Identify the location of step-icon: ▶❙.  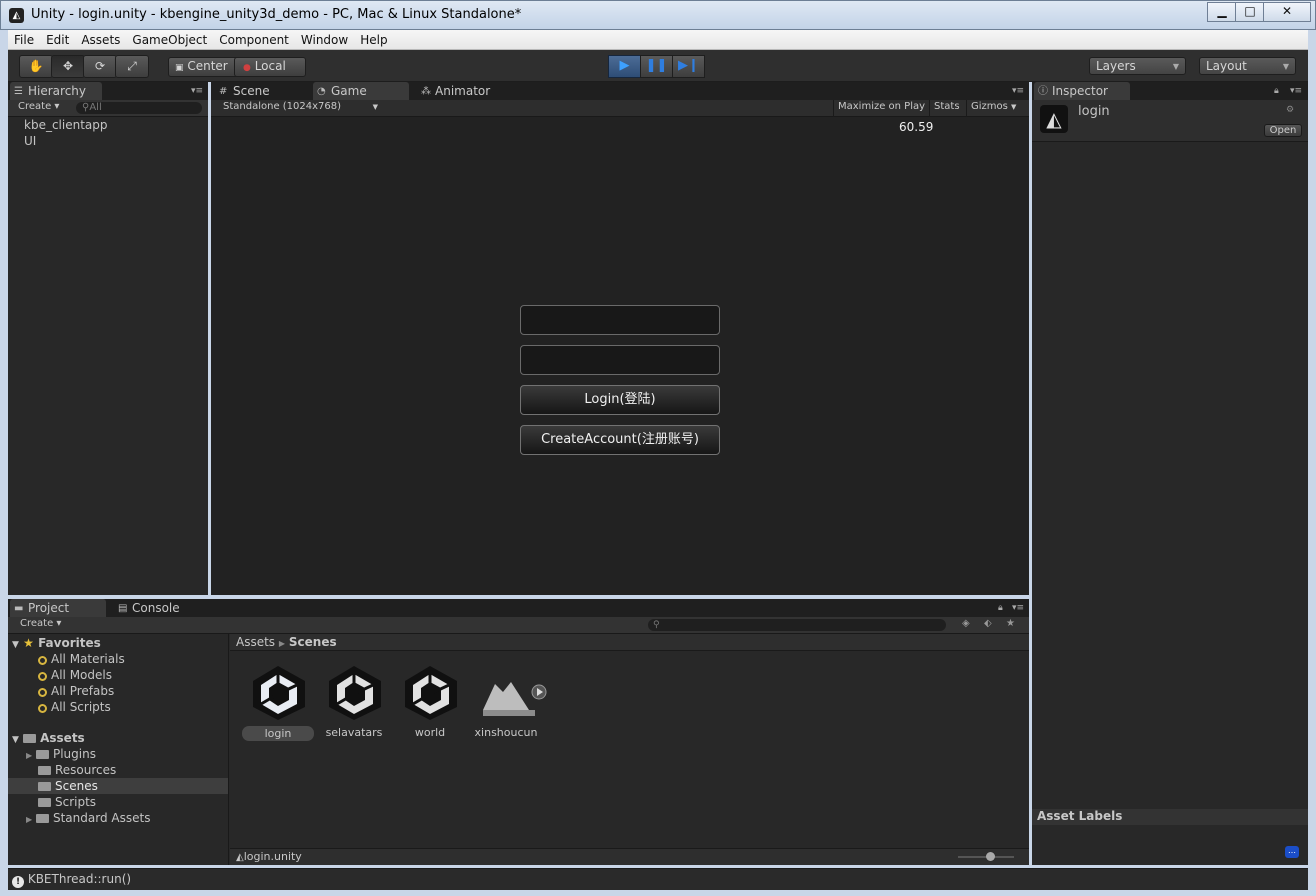
(688, 65).